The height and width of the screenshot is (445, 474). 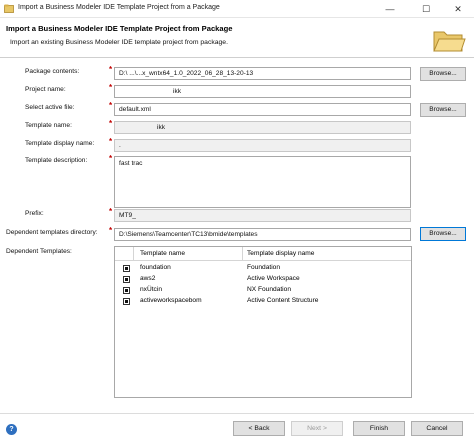 I want to click on table-row: nxÜtcin NX Foundation, so click(x=263, y=290).